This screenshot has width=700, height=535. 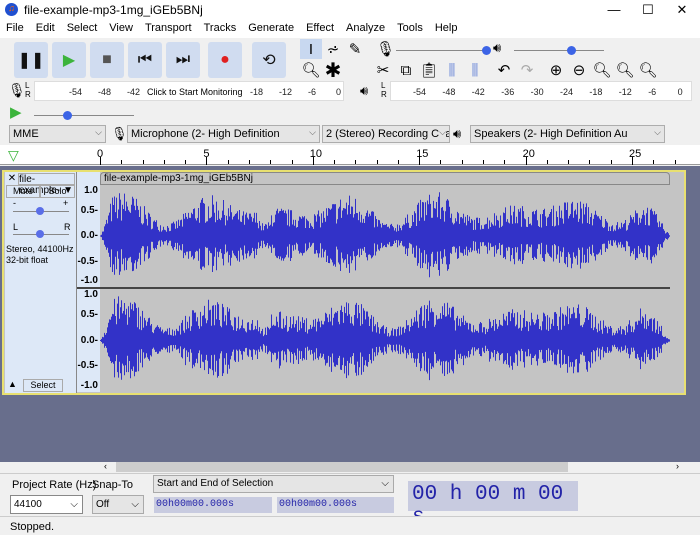 What do you see at coordinates (213, 505) in the screenshot?
I see `selection-start-time: 00h00m00.000s` at bounding box center [213, 505].